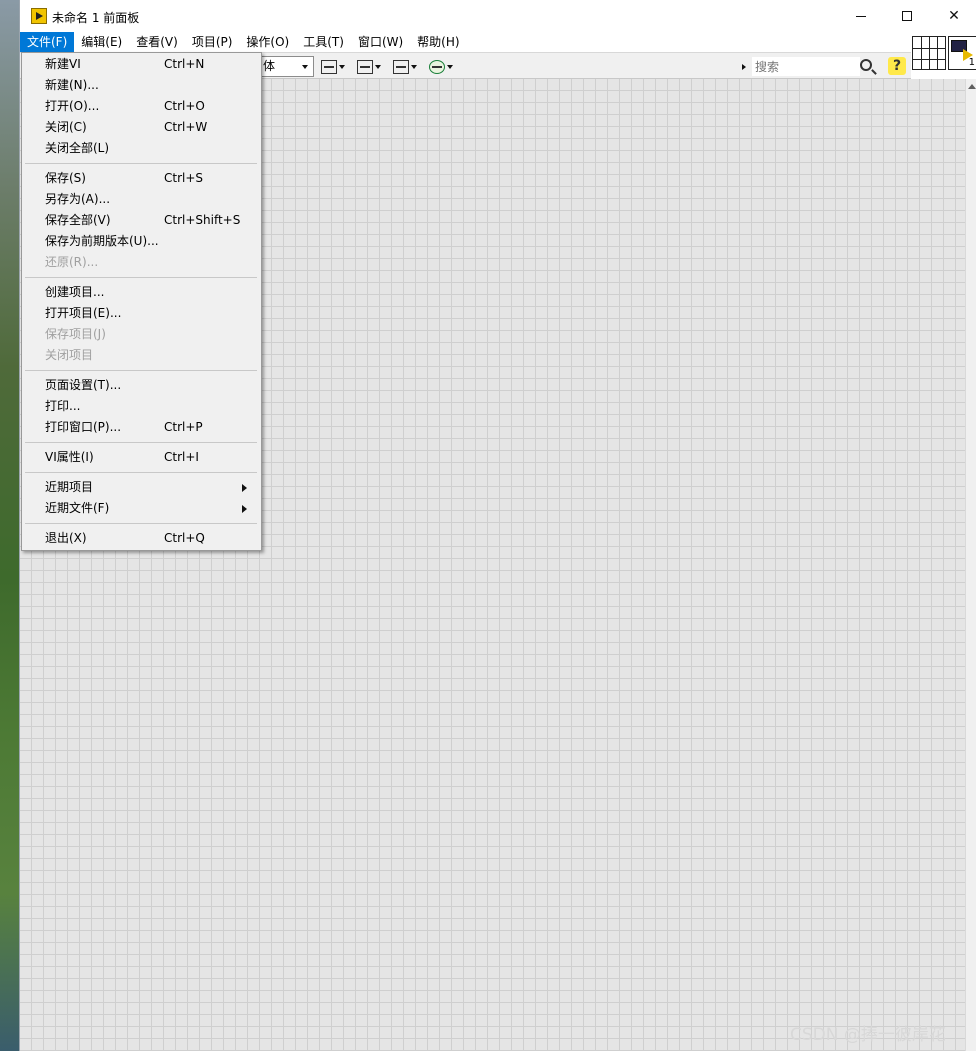 The image size is (976, 1051). Describe the element at coordinates (183, 427) in the screenshot. I see `menu-item-shortcut: Ctrl+P` at that location.